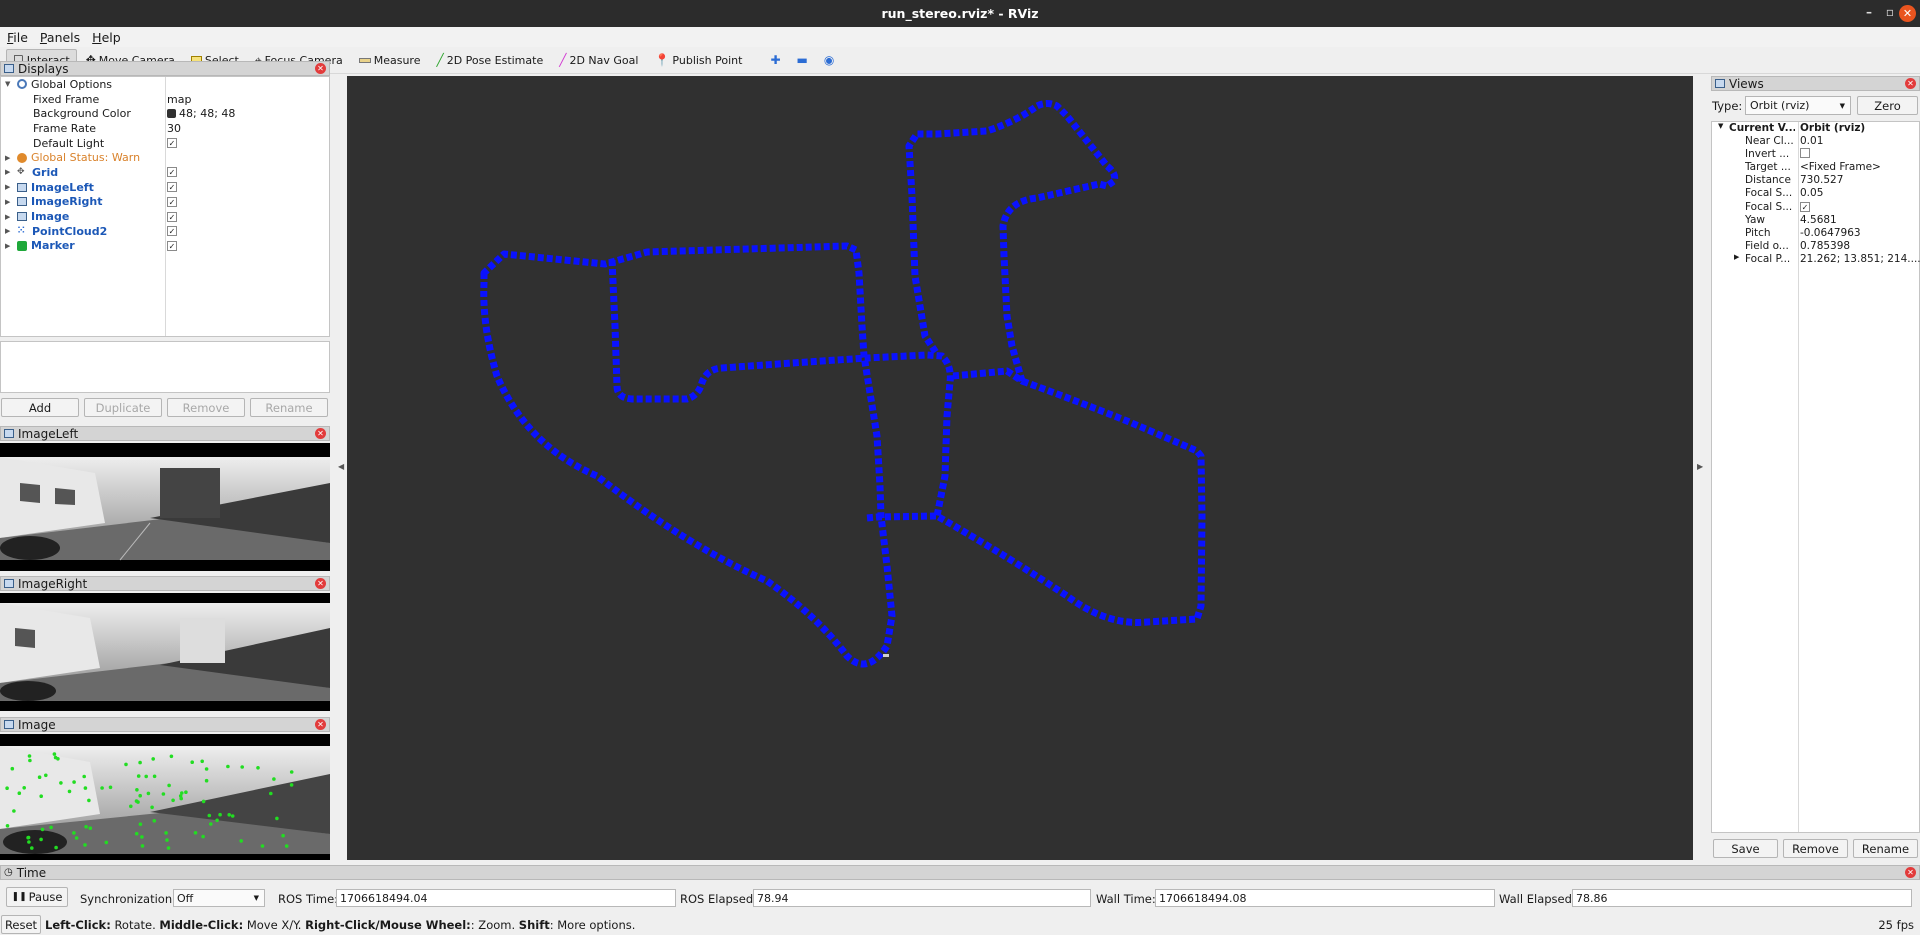 The height and width of the screenshot is (935, 1920). I want to click on menu-help: Help, so click(106, 37).